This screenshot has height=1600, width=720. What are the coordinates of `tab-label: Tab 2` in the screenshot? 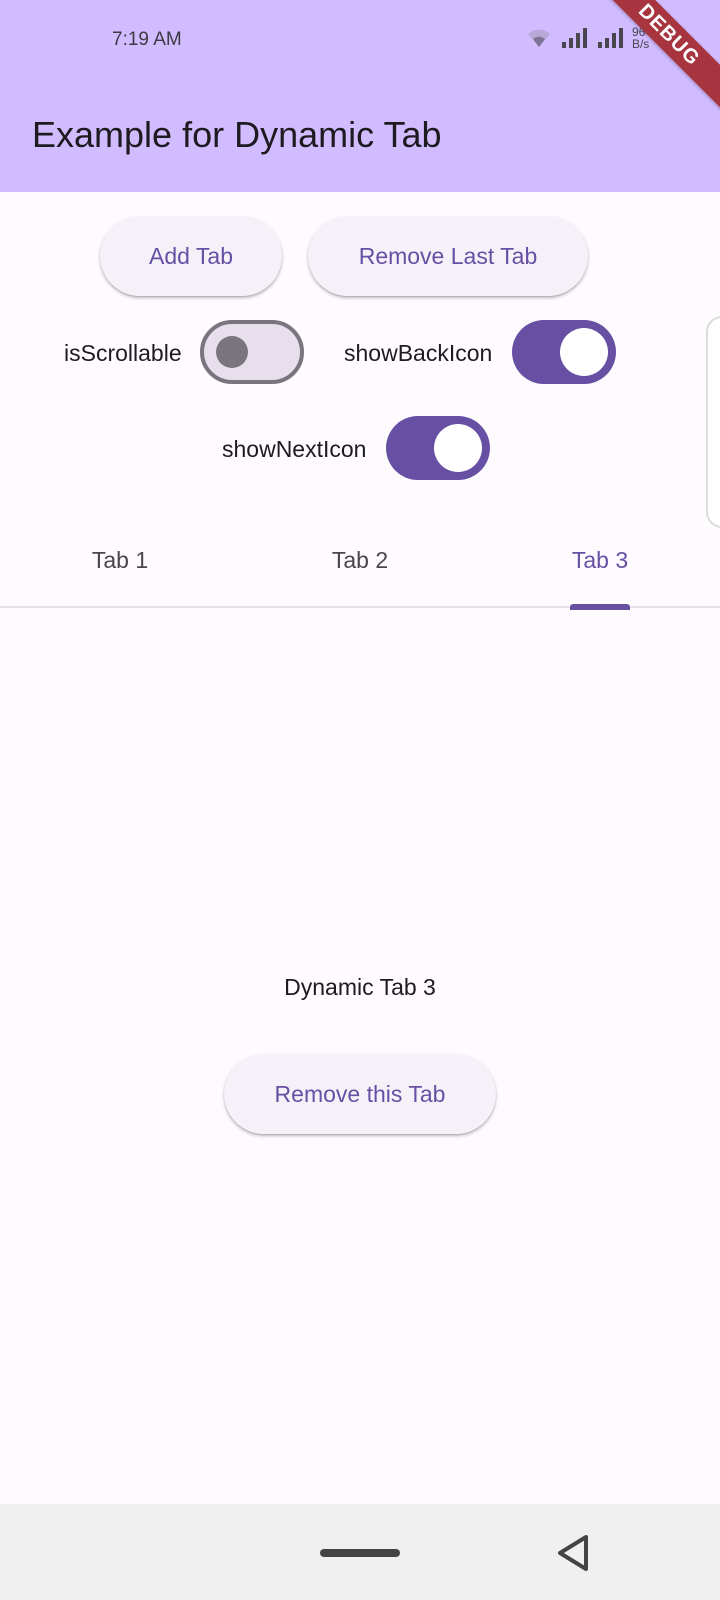 It's located at (360, 559).